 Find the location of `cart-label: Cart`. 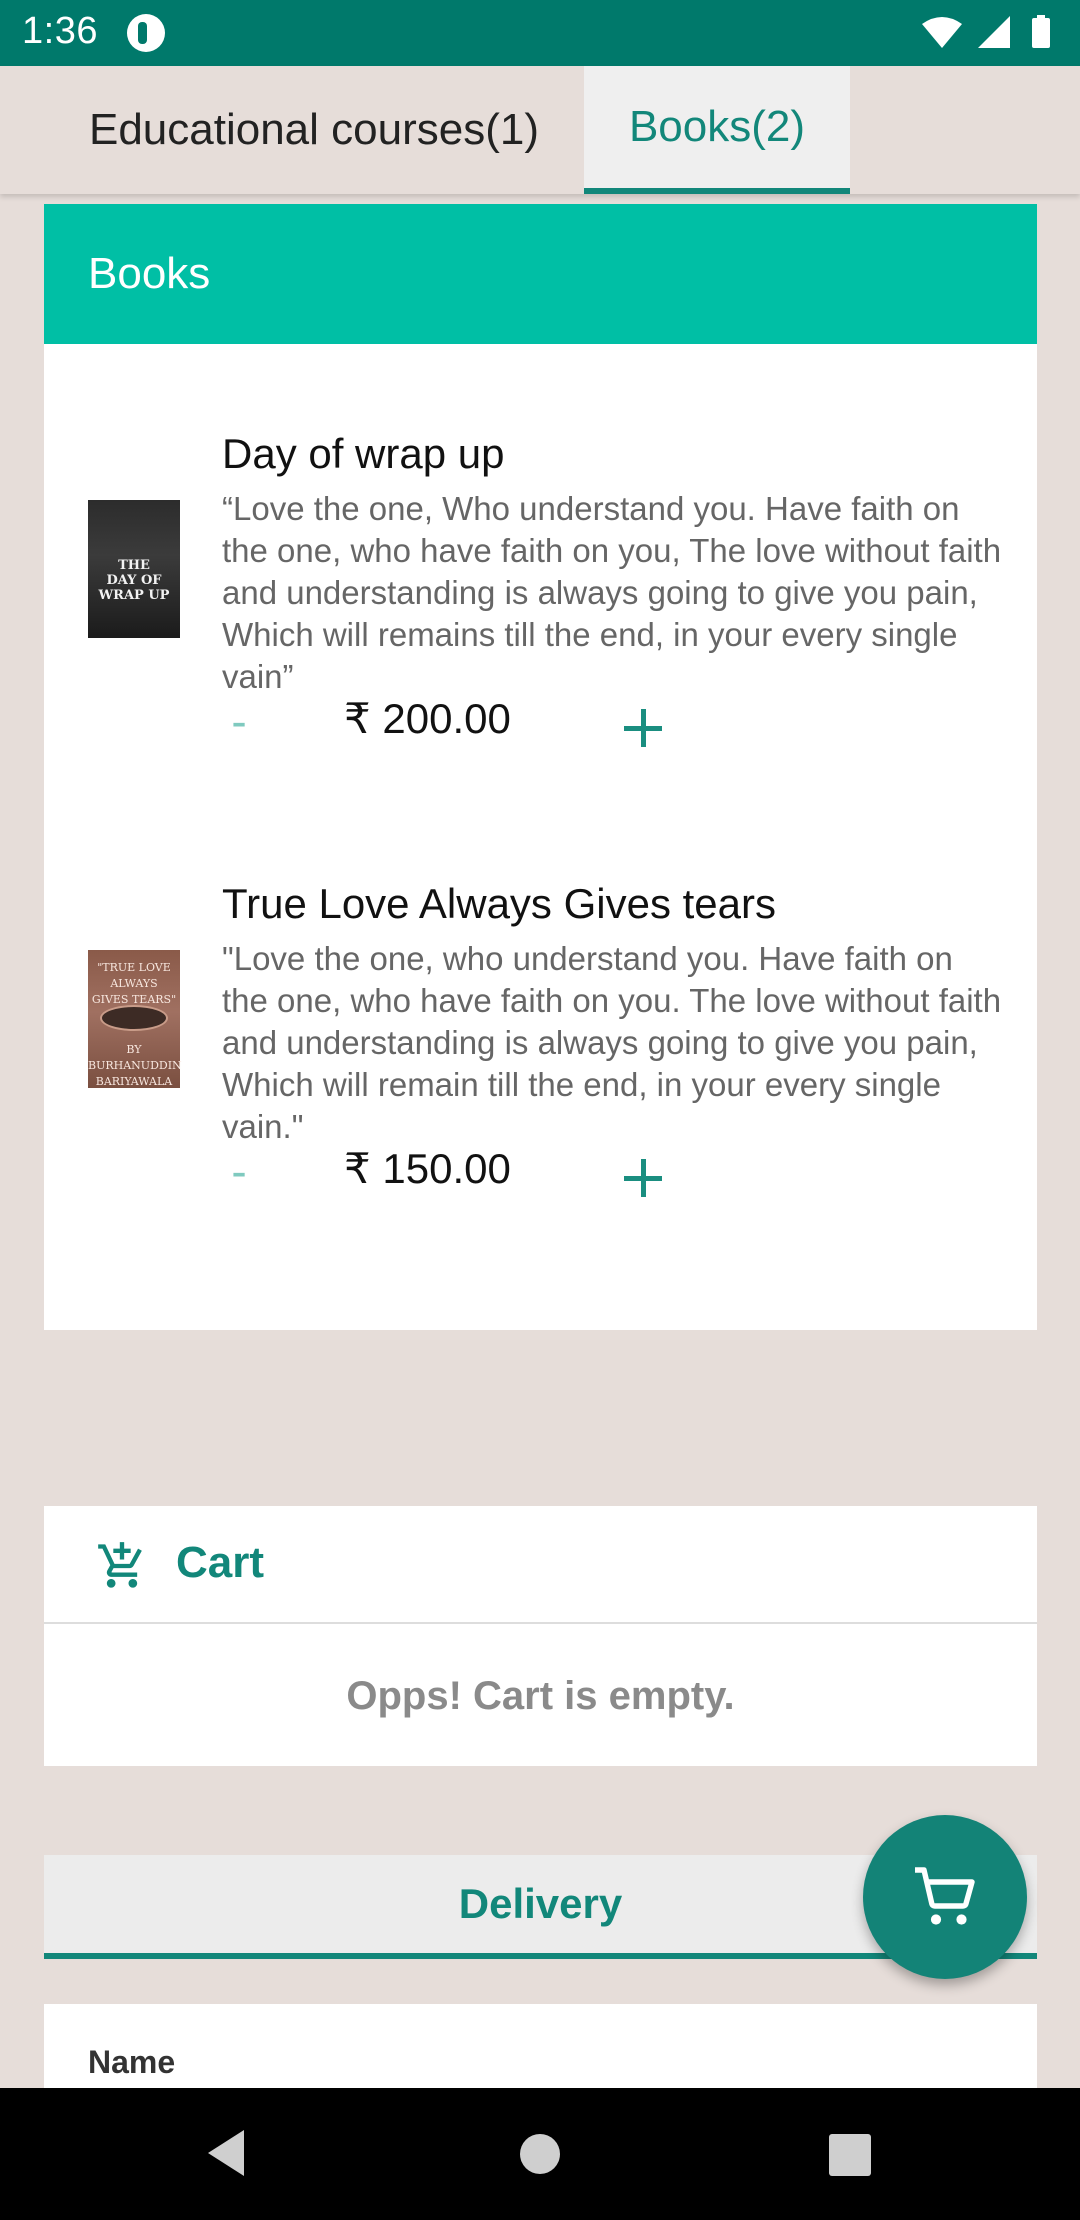

cart-label: Cart is located at coordinates (220, 1562).